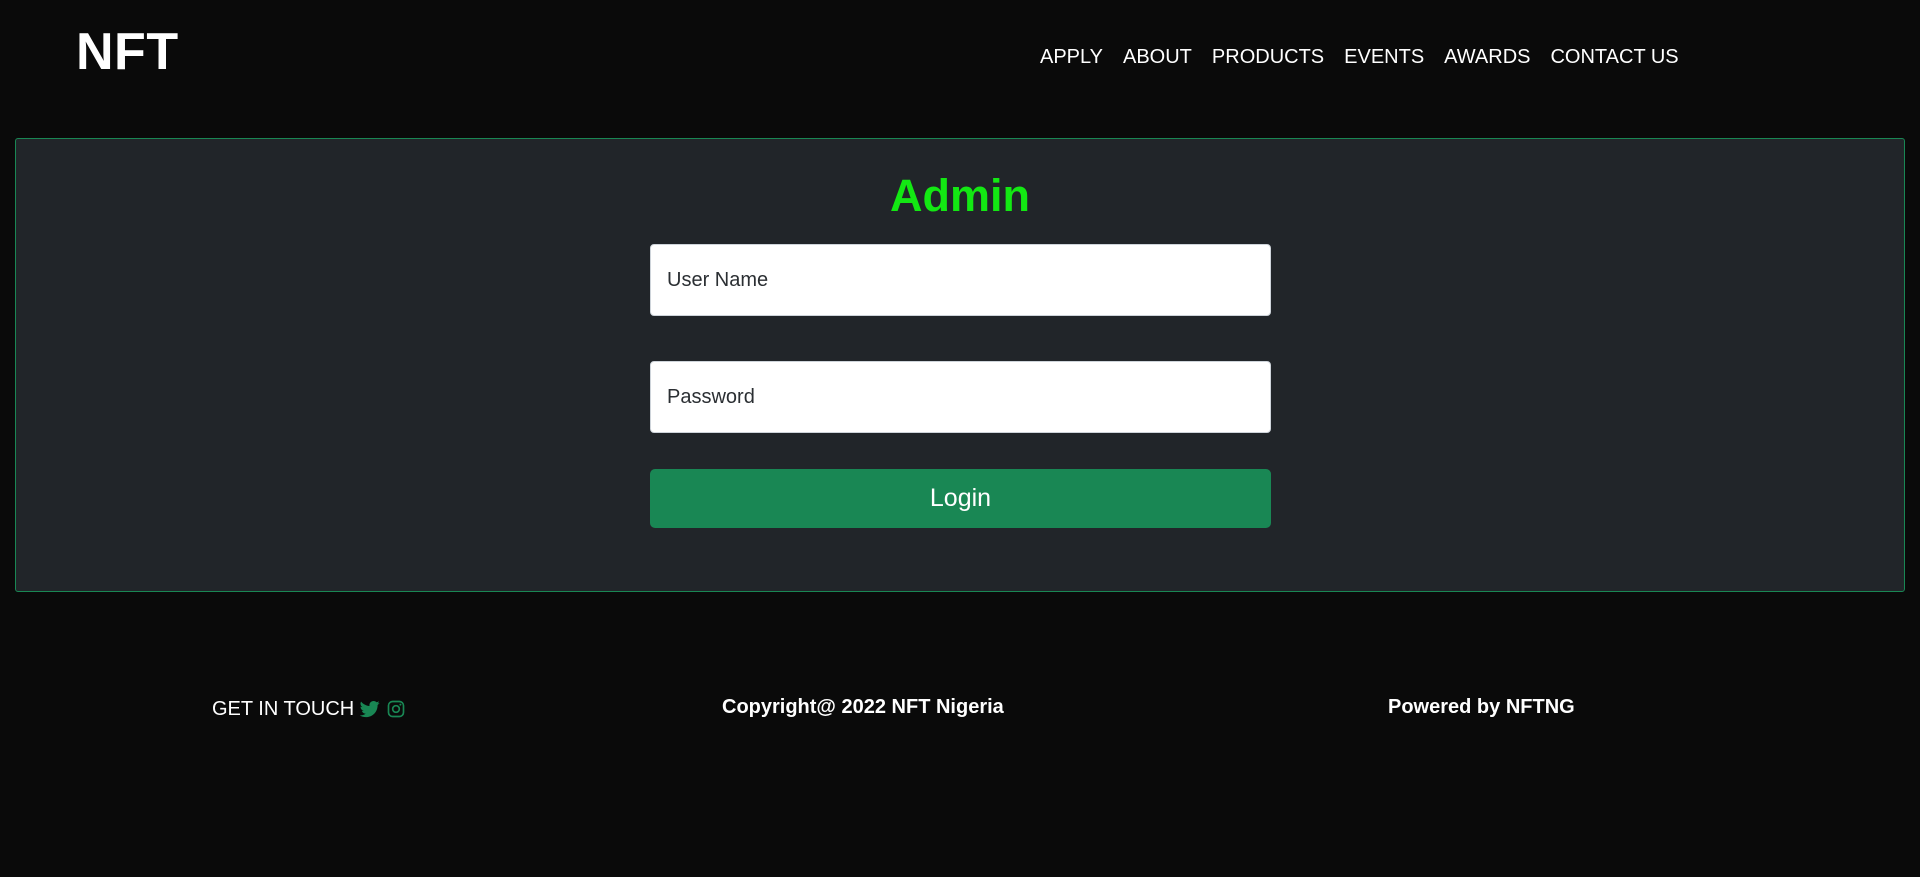 This screenshot has width=1920, height=877. What do you see at coordinates (960, 397) in the screenshot?
I see `password-input` at bounding box center [960, 397].